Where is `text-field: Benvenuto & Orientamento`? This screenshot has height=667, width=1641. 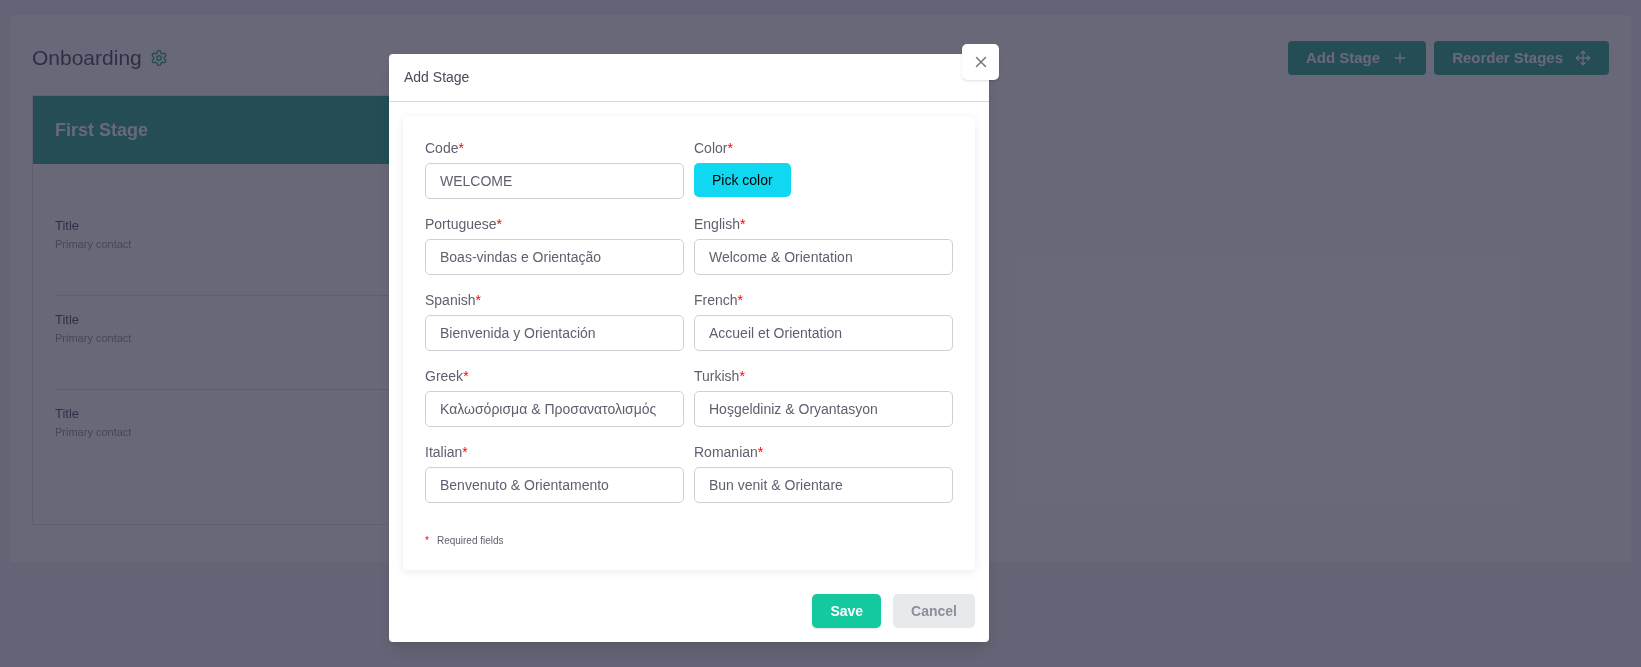 text-field: Benvenuto & Orientamento is located at coordinates (554, 485).